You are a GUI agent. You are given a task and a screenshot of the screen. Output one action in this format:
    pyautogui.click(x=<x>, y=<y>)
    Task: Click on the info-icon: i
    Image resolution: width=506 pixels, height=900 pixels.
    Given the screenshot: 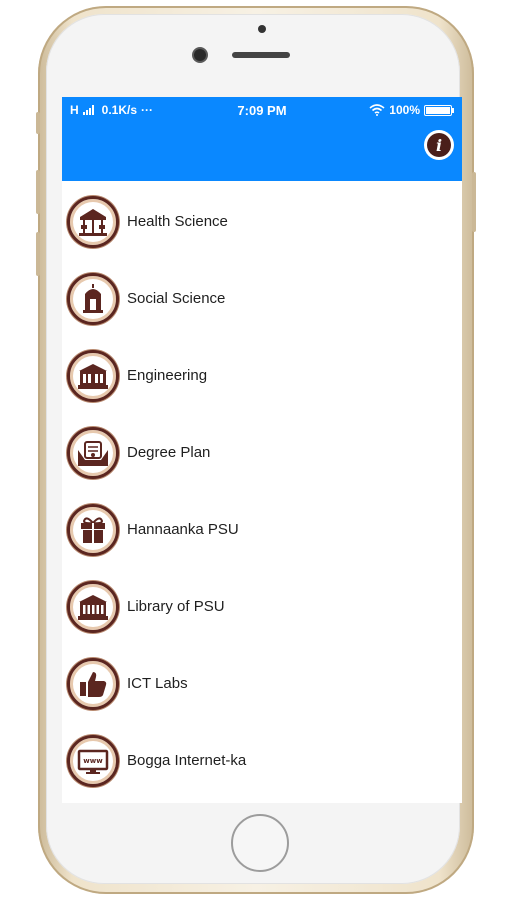 What is the action you would take?
    pyautogui.click(x=439, y=145)
    